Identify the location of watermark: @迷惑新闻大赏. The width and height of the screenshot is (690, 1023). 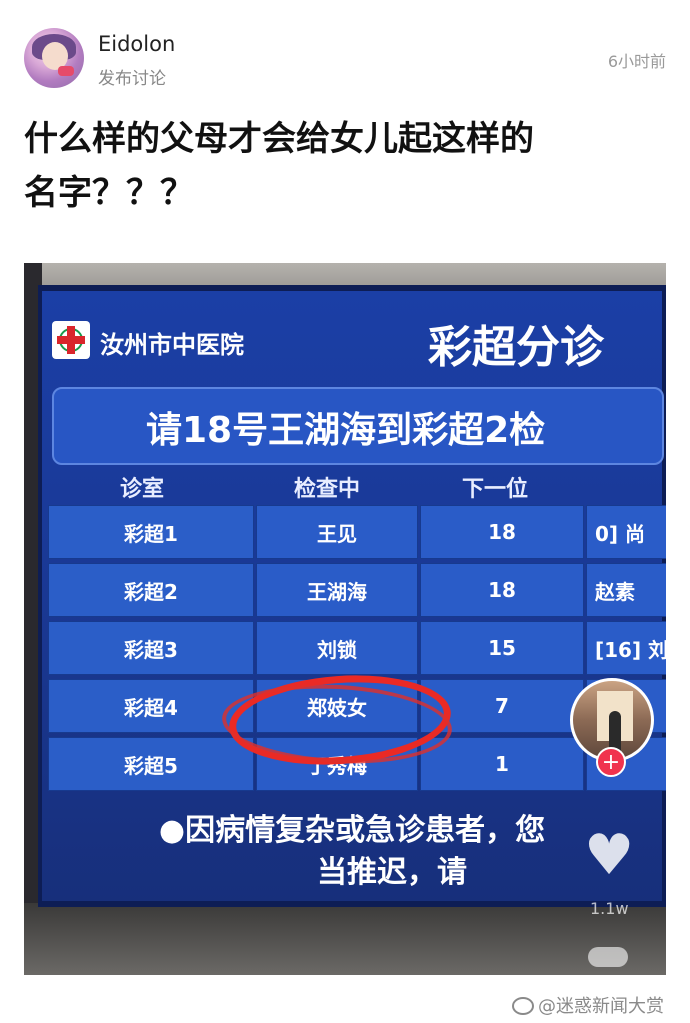
(588, 1005).